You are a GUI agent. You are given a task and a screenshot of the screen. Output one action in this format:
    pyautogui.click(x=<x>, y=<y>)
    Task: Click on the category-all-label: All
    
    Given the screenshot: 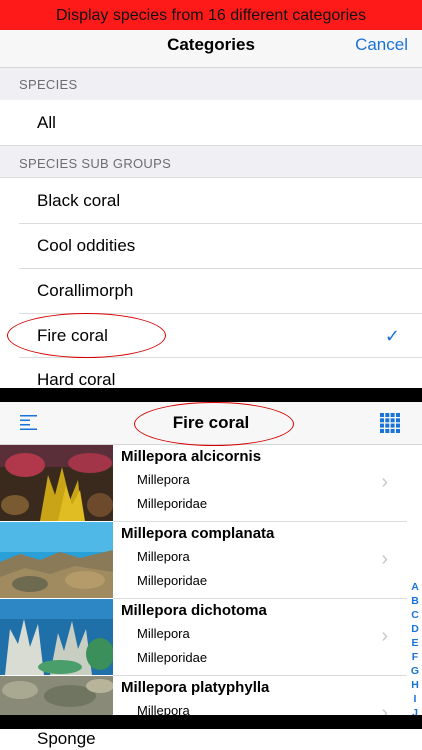 What is the action you would take?
    pyautogui.click(x=46, y=122)
    